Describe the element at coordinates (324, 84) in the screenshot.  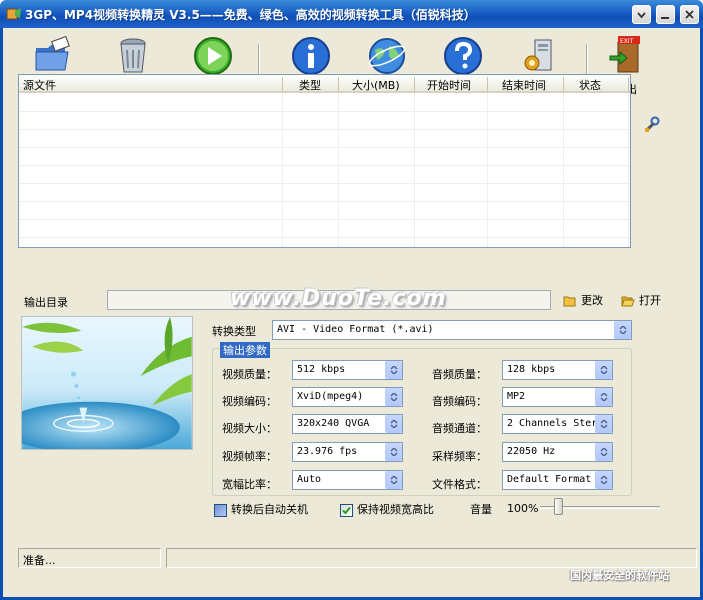
I see `file-list-header: 源文件 类型 大小(MB) 开始时间 结束时间 状态` at that location.